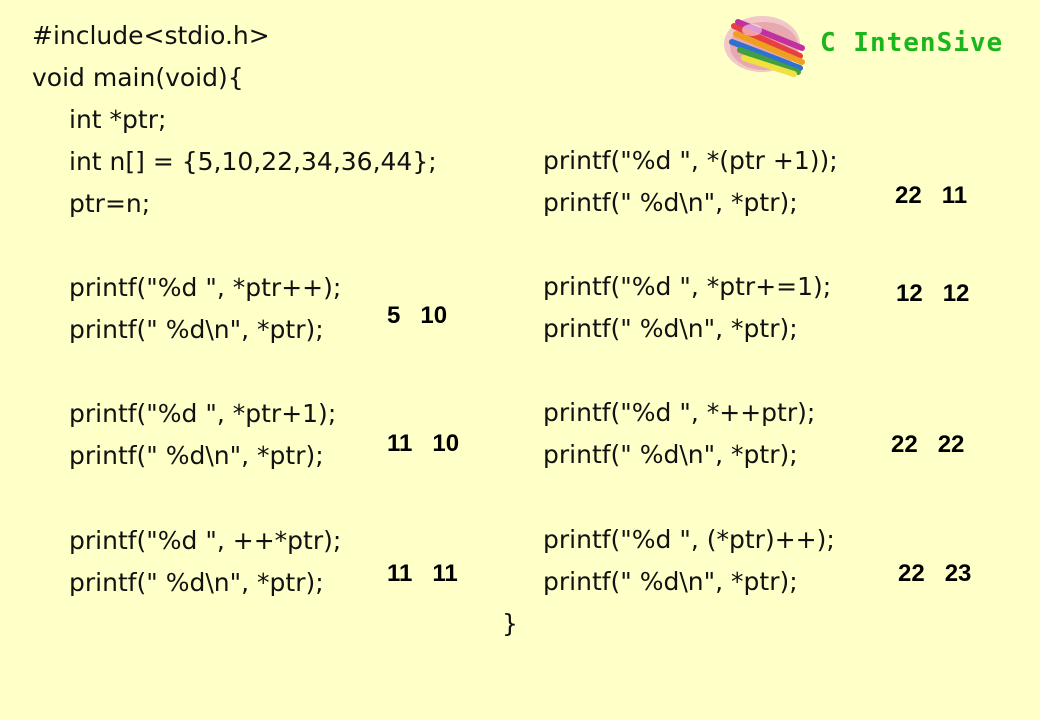 The height and width of the screenshot is (720, 1040). I want to click on output-value: 12 12, so click(933, 293).